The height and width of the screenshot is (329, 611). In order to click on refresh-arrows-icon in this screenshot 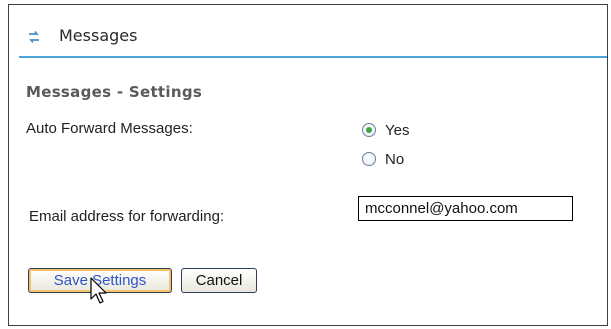, I will do `click(34, 37)`.